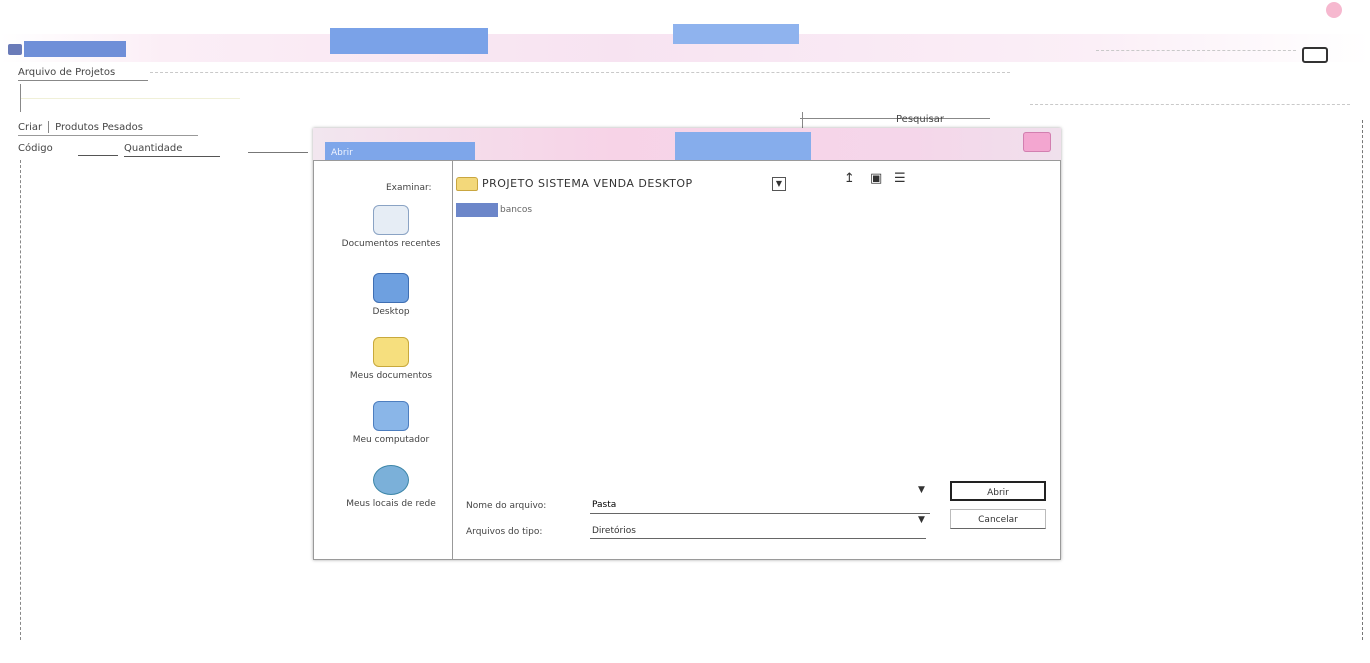  I want to click on file-type-label: Arquivos do tipo:, so click(504, 532).